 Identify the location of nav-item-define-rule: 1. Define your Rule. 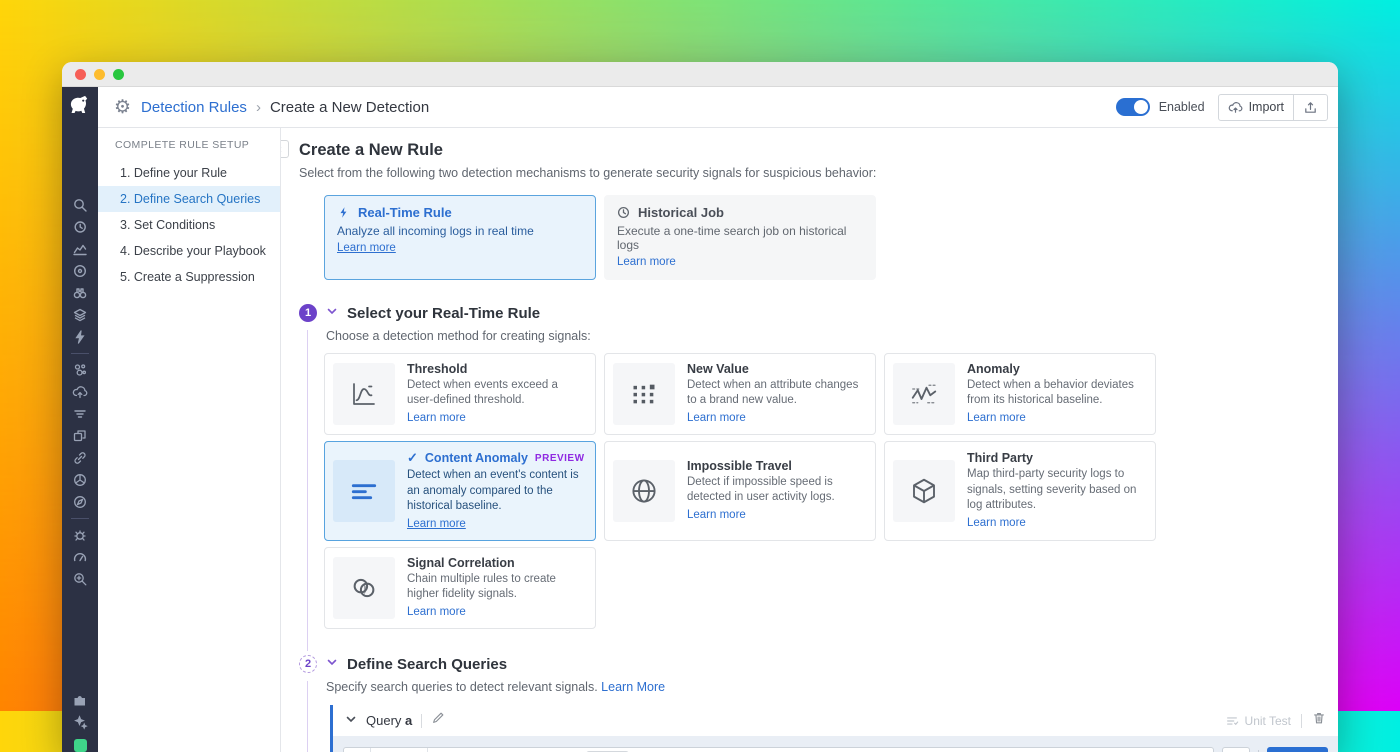
(189, 173).